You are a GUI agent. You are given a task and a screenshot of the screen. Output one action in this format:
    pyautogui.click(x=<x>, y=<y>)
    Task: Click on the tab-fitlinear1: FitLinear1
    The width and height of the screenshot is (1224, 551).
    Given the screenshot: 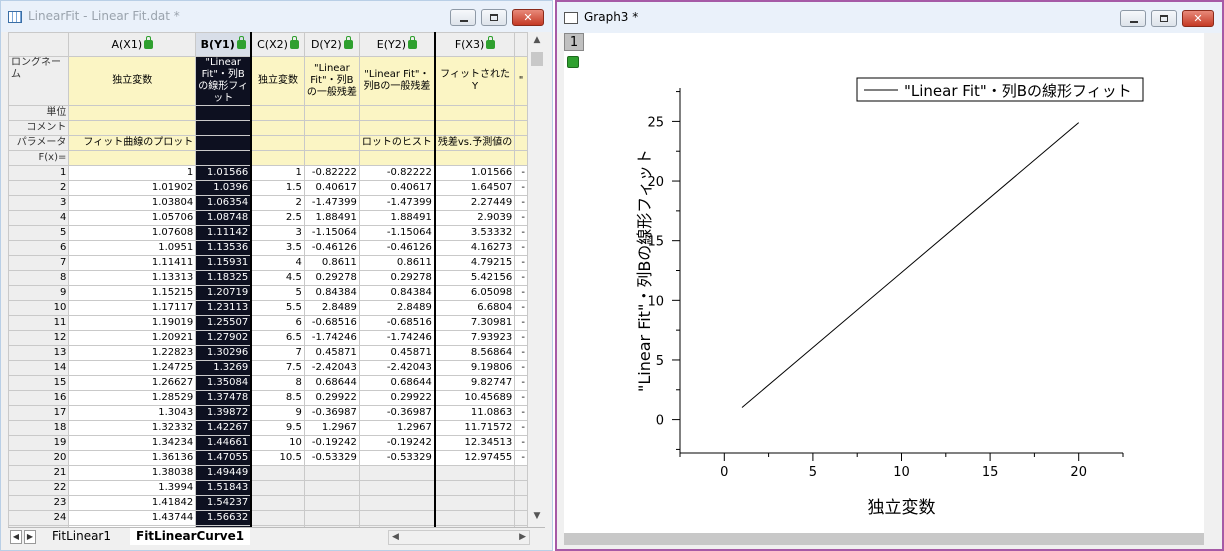 What is the action you would take?
    pyautogui.click(x=81, y=536)
    